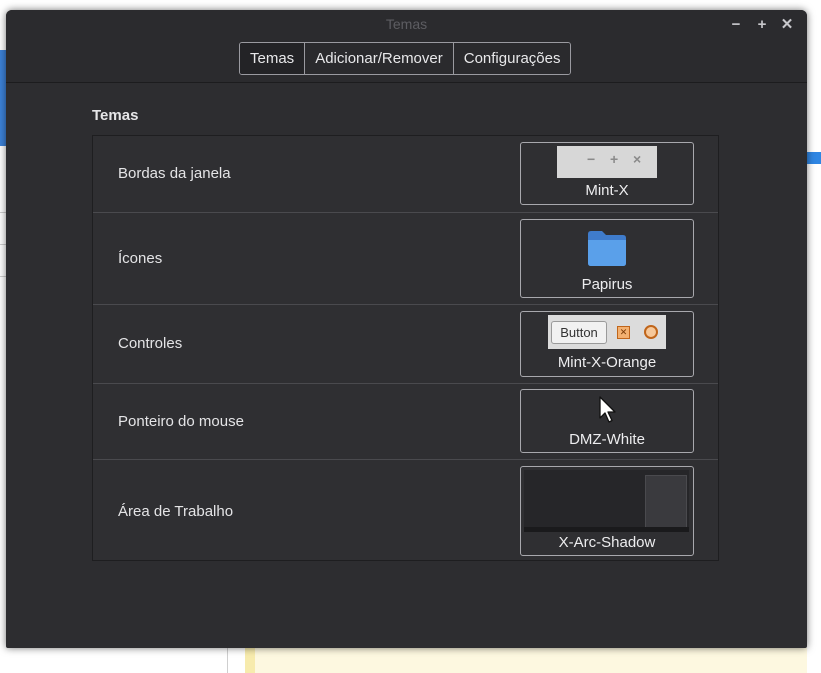 This screenshot has height=673, width=821. What do you see at coordinates (250, 660) in the screenshot?
I see `background-panel-edge` at bounding box center [250, 660].